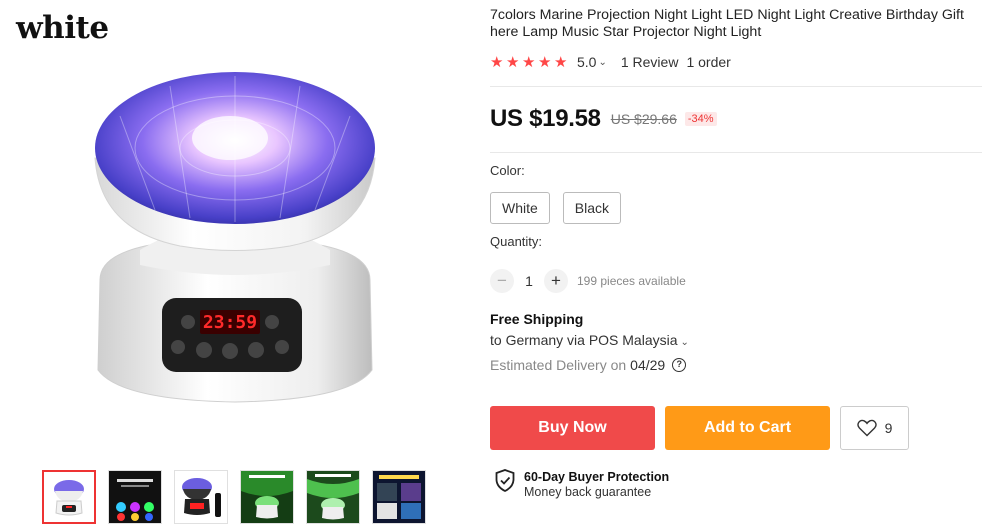 This screenshot has width=982, height=530. What do you see at coordinates (62, 28) in the screenshot?
I see `variant-watermark: white` at bounding box center [62, 28].